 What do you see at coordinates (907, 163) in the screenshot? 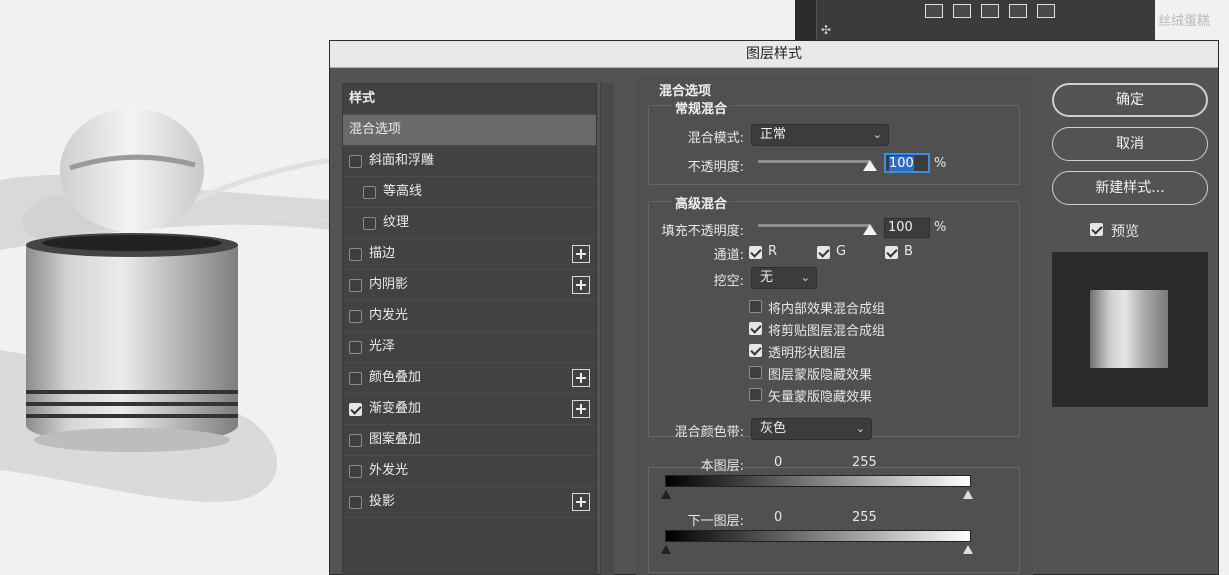
I see `opacity-input: 100` at bounding box center [907, 163].